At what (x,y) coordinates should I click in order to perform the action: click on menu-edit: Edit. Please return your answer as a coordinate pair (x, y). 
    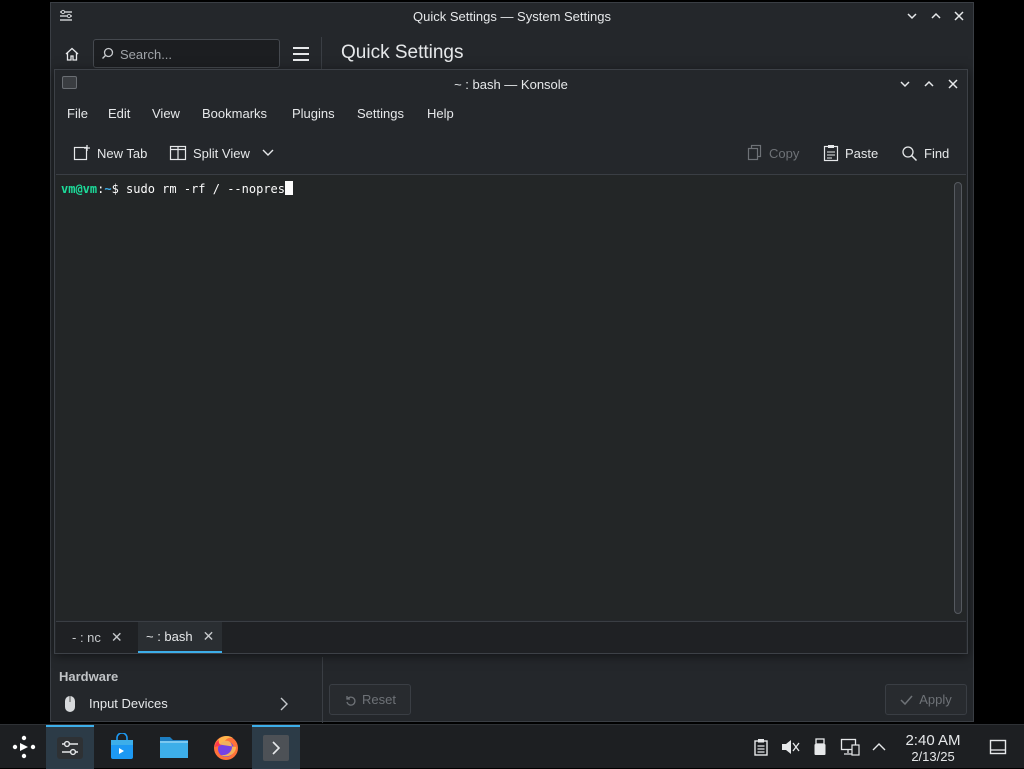
    Looking at the image, I should click on (119, 113).